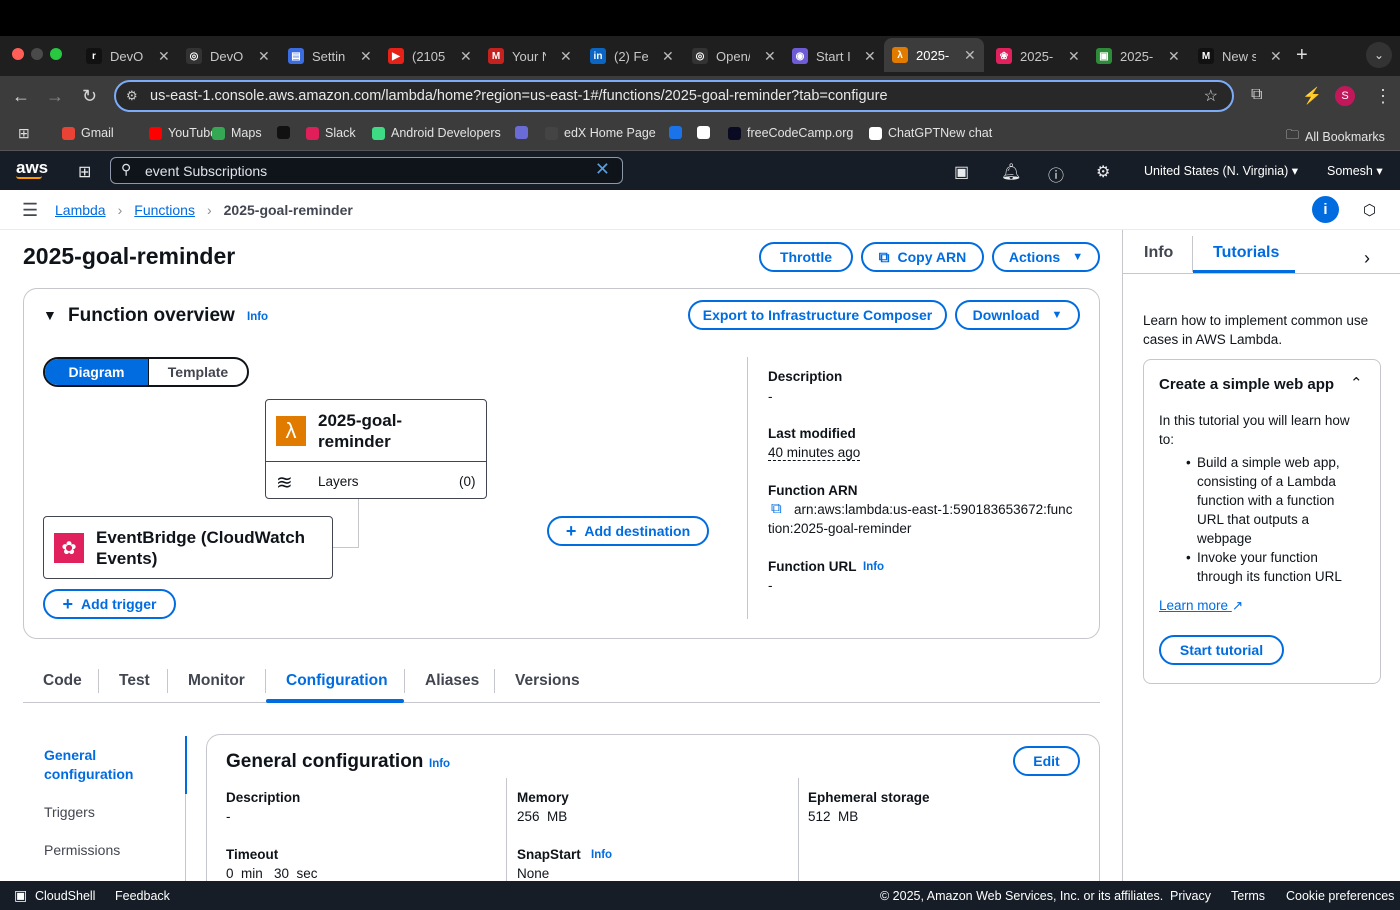 The width and height of the screenshot is (1400, 910). I want to click on download-button: Download ▼, so click(1017, 315).